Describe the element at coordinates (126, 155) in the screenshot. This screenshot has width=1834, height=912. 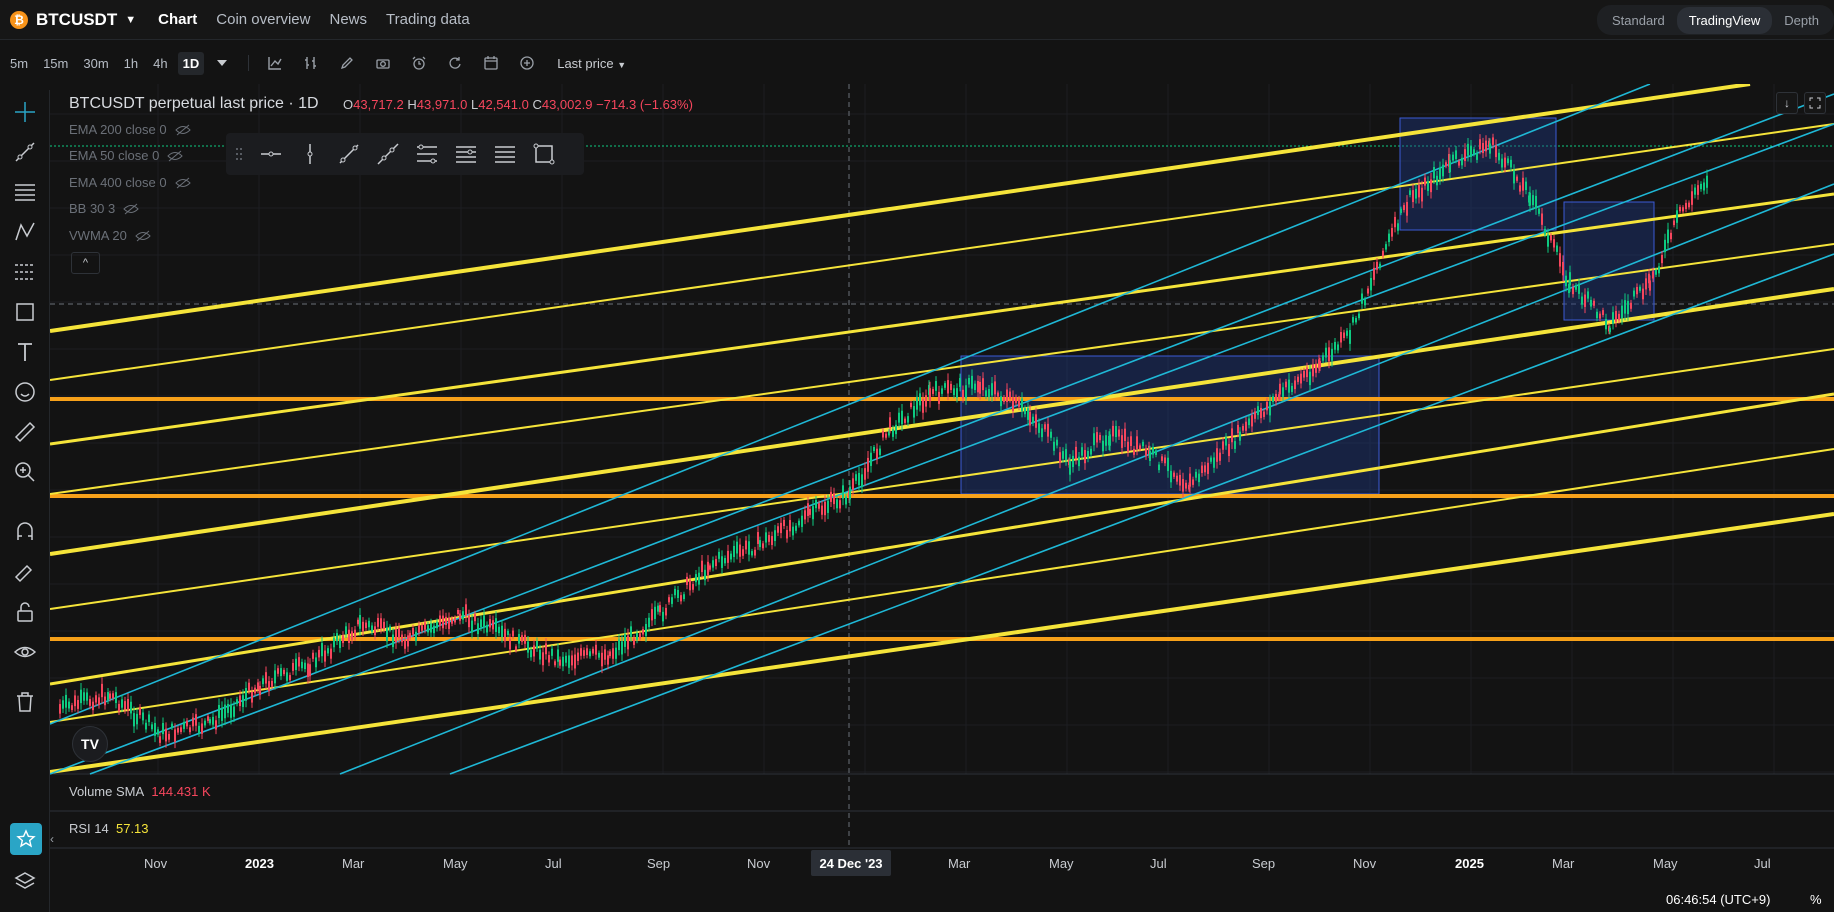
I see `indicator-ema50: EMA 50 close 0` at that location.